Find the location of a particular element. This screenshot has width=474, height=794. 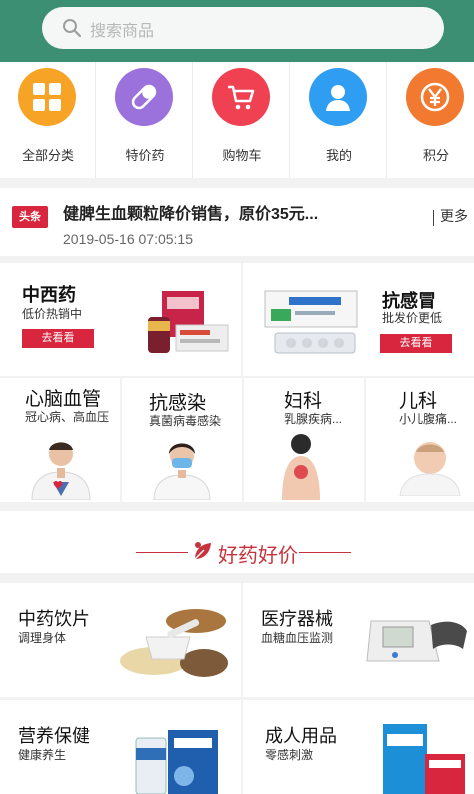

tile-subtitle: 血糖血压监测 is located at coordinates (297, 638).